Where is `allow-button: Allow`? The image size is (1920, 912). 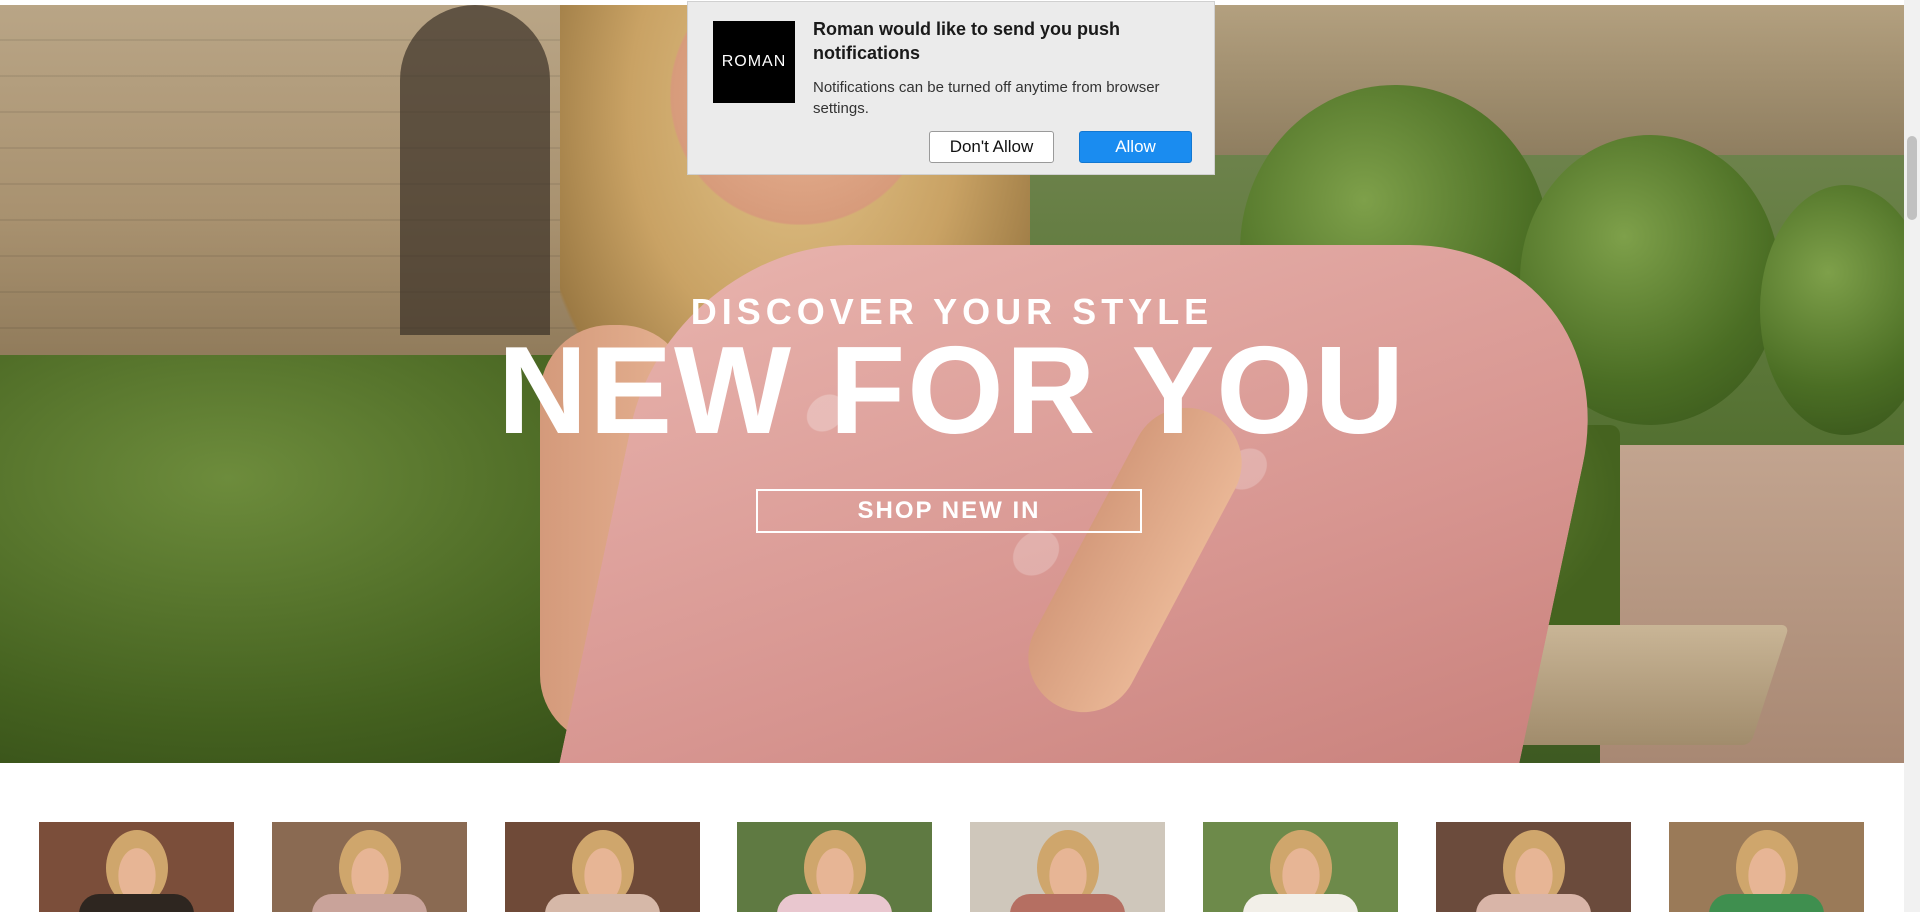
allow-button: Allow is located at coordinates (1135, 147).